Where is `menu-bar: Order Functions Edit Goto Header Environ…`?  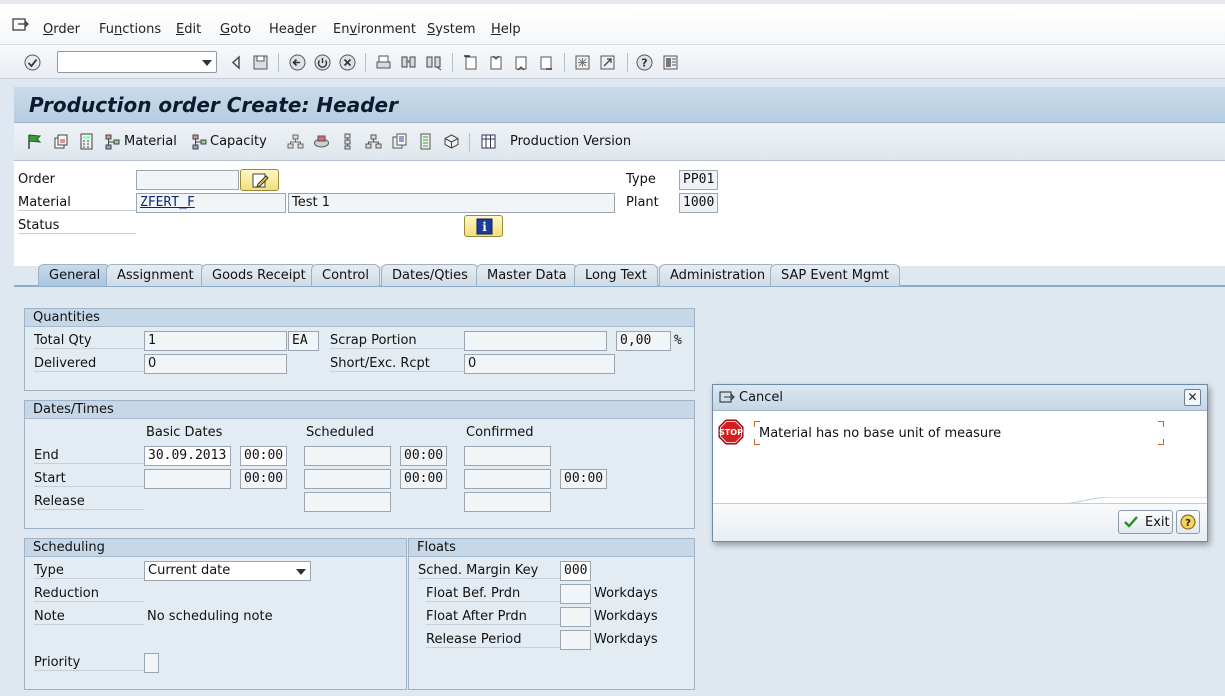
menu-bar: Order Functions Edit Goto Header Environ… is located at coordinates (612, 22).